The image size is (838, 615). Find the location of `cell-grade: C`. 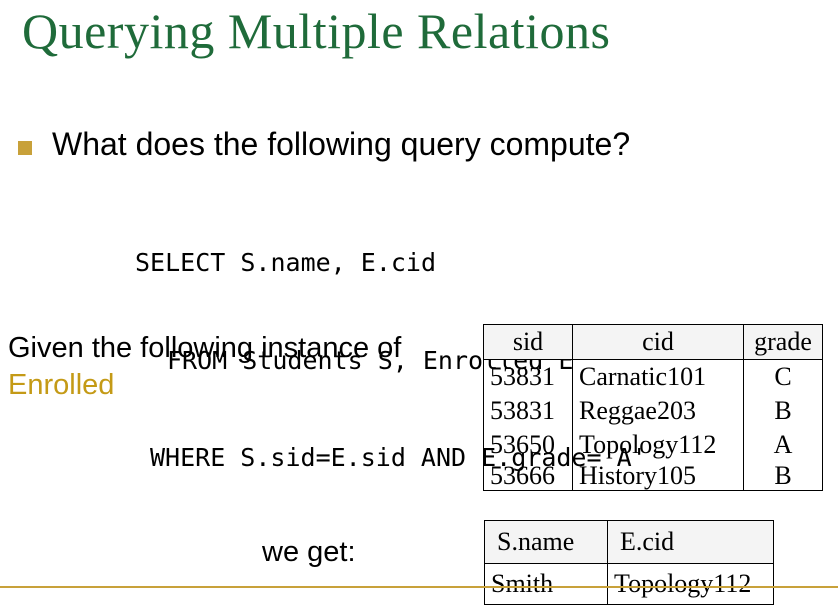

cell-grade: C is located at coordinates (783, 376).